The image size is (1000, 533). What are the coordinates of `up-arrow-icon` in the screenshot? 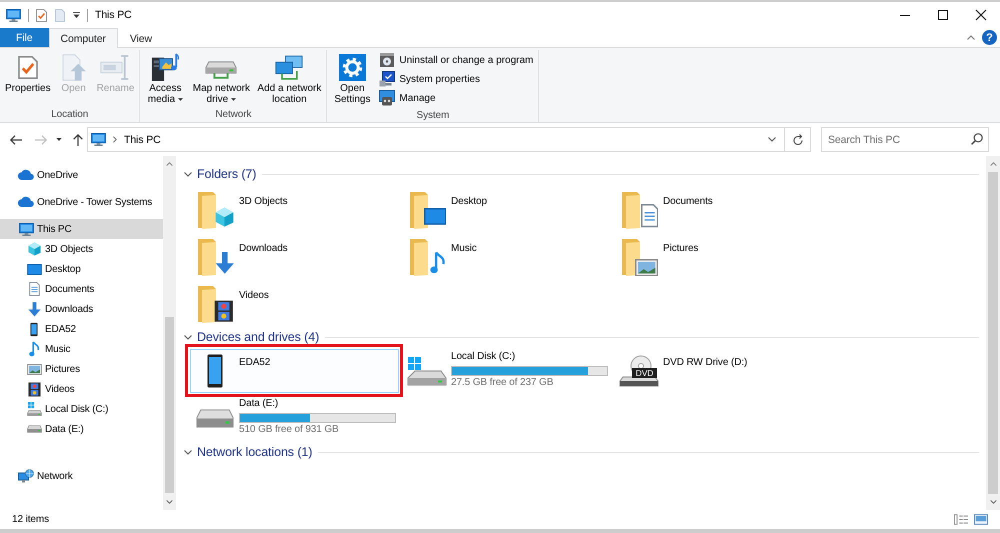 It's located at (78, 140).